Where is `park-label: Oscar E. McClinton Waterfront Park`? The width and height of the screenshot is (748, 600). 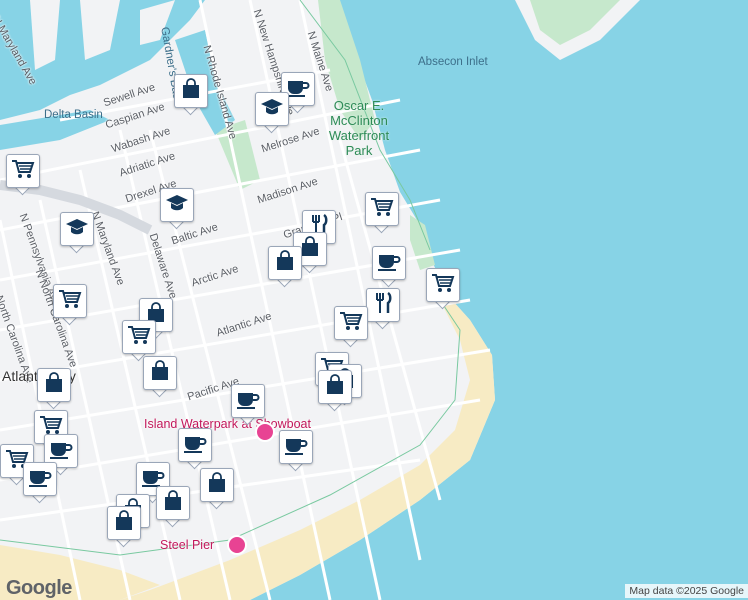 park-label: Oscar E. McClinton Waterfront Park is located at coordinates (359, 128).